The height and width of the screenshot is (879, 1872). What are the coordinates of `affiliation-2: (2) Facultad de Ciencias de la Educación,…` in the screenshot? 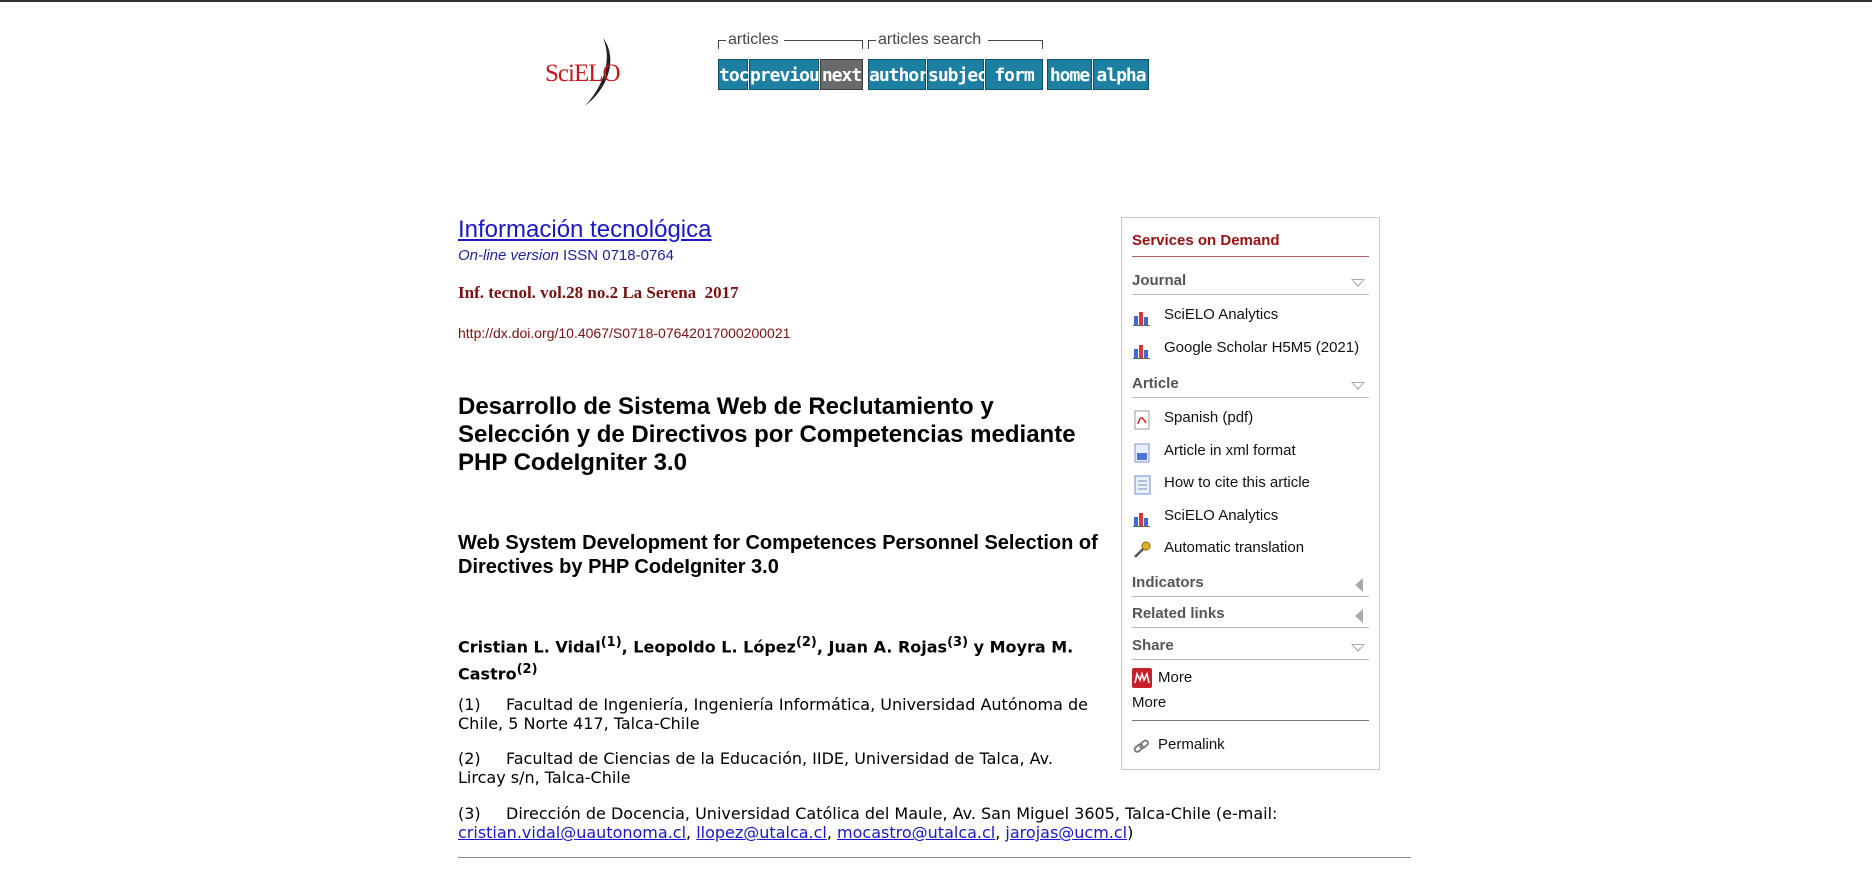 It's located at (778, 768).